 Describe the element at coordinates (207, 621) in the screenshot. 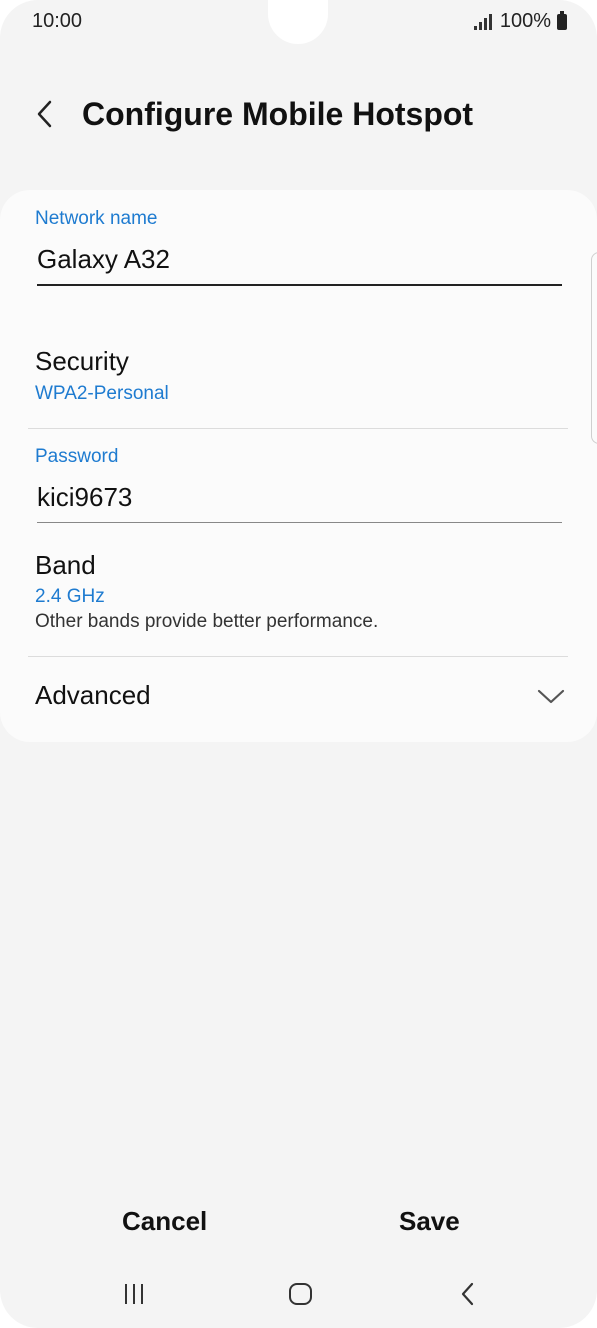

I see `band-description: Other bands provide better performance.` at that location.